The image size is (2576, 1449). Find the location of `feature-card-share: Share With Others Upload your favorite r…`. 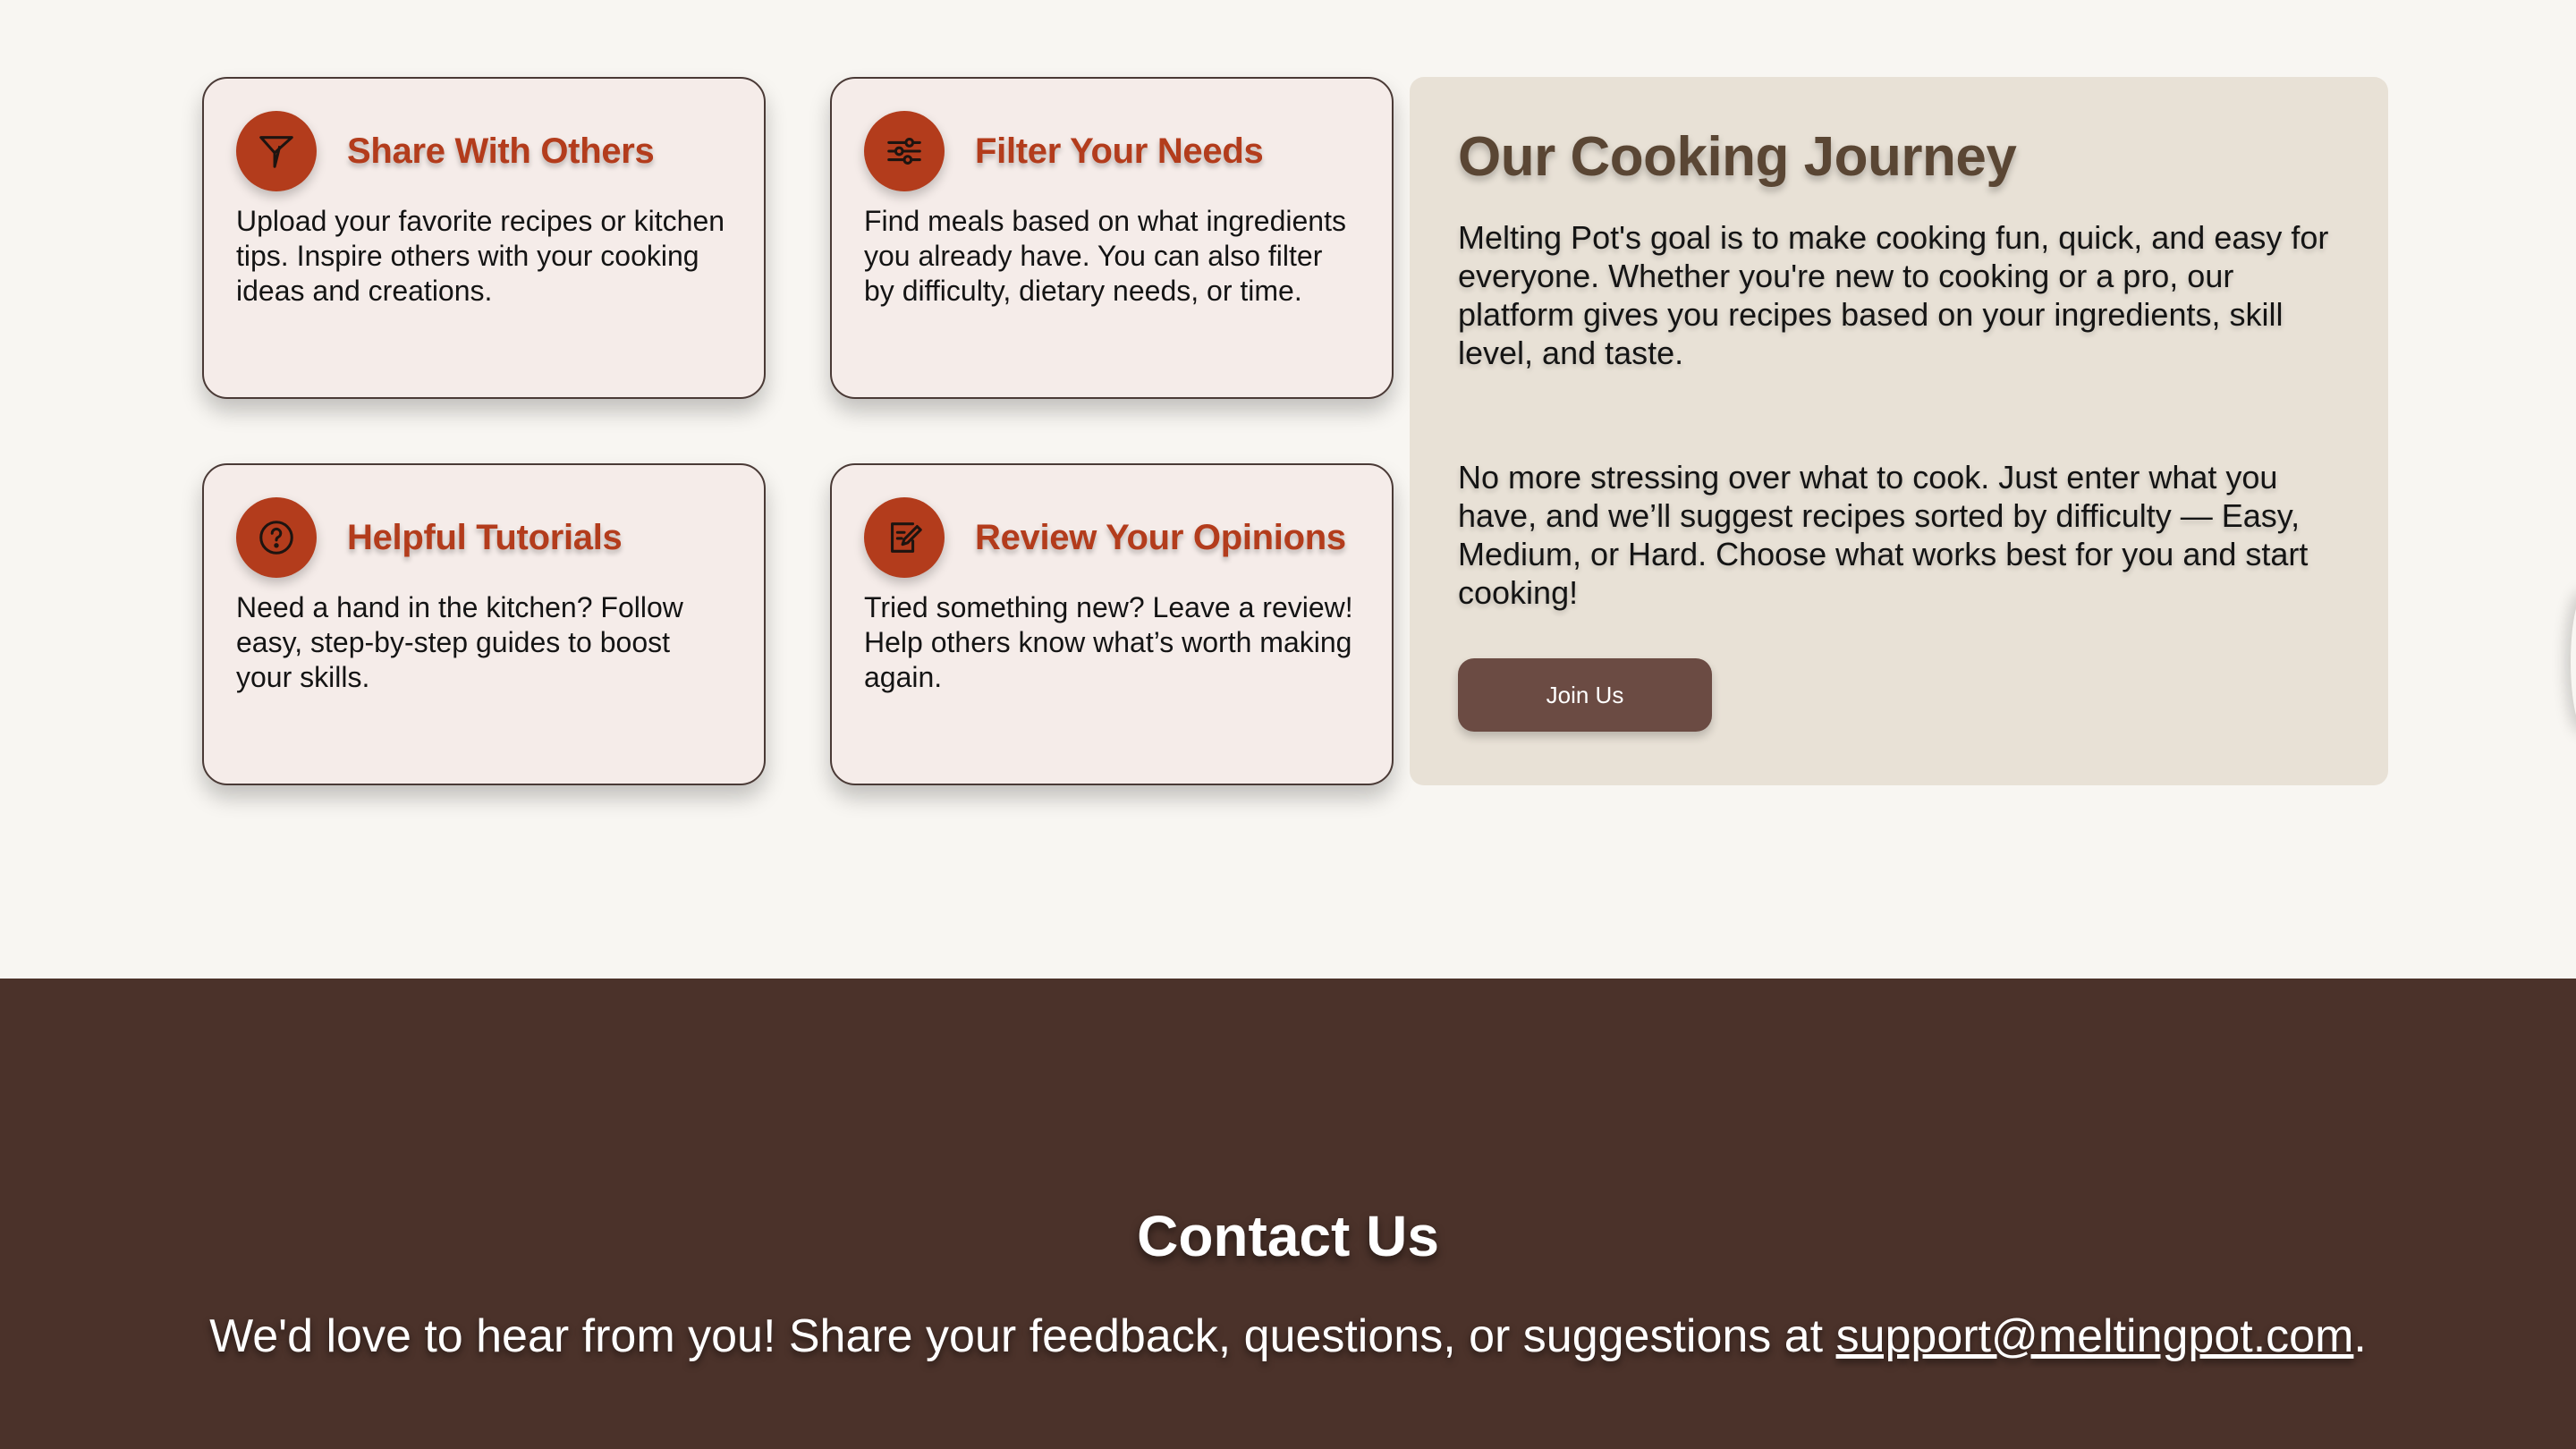

feature-card-share: Share With Others Upload your favorite r… is located at coordinates (484, 238).